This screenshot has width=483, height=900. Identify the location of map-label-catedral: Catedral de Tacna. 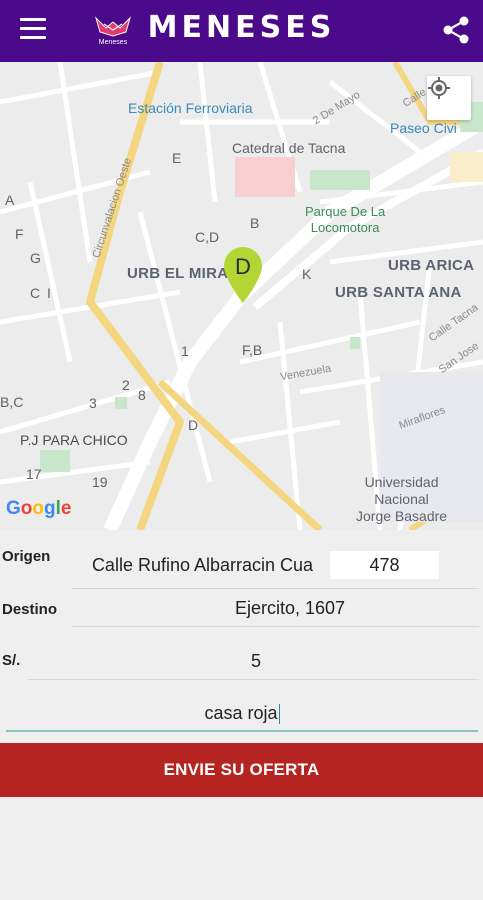
(289, 148).